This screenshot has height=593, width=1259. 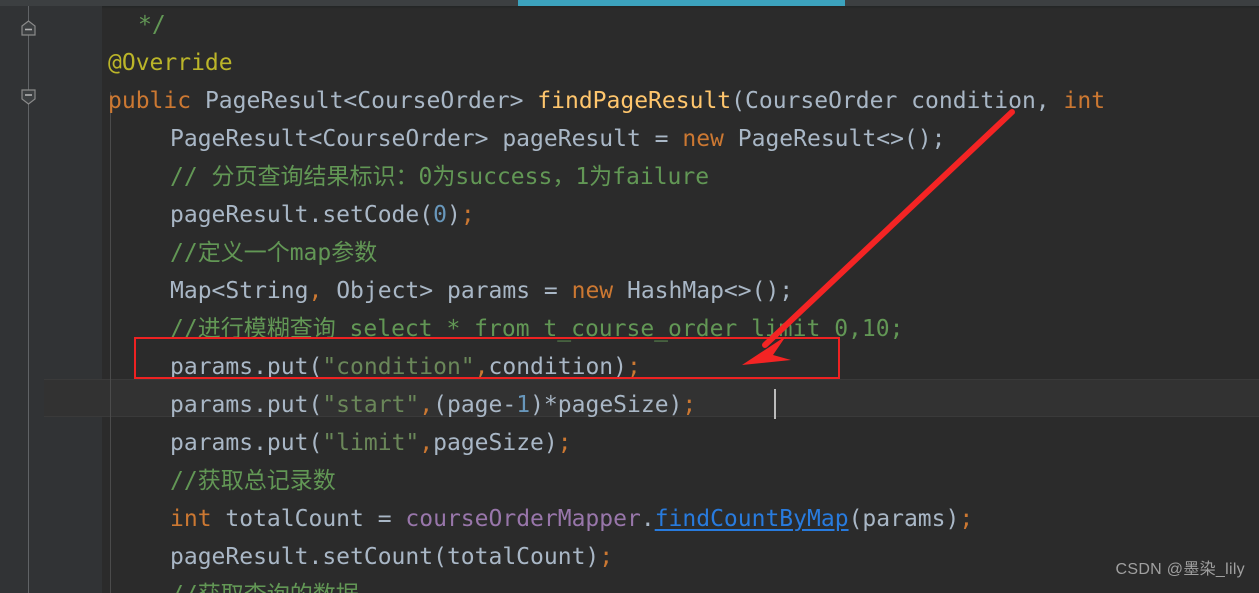 I want to click on code-token: // 分页查询结果标识：0为success，1为failure, so click(x=440, y=177).